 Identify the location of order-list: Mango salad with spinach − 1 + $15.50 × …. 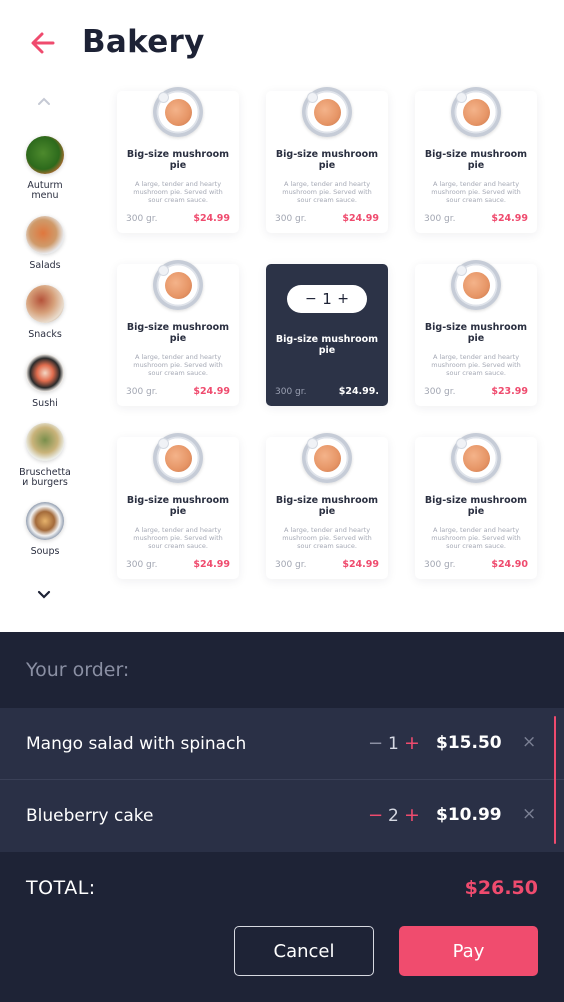
(282, 780).